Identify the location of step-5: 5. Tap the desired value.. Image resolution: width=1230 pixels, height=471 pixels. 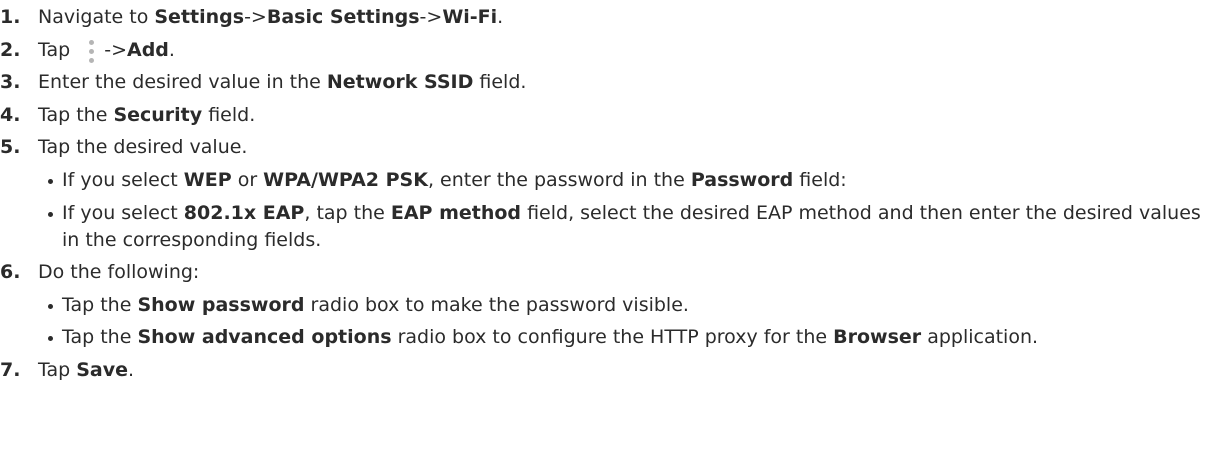
(615, 147).